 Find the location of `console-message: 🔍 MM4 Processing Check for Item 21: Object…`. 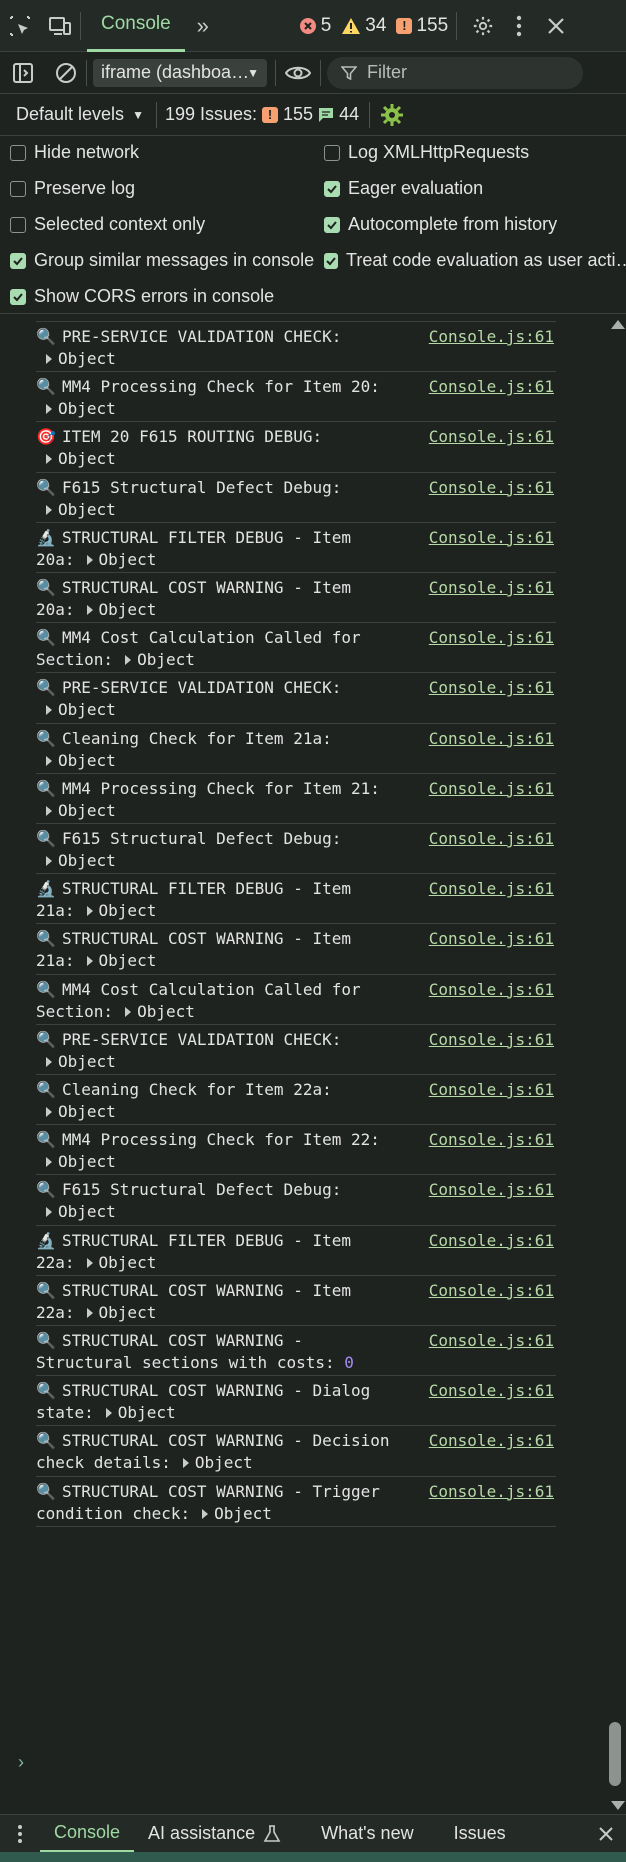

console-message: 🔍 MM4 Processing Check for Item 21: Object… is located at coordinates (296, 799).